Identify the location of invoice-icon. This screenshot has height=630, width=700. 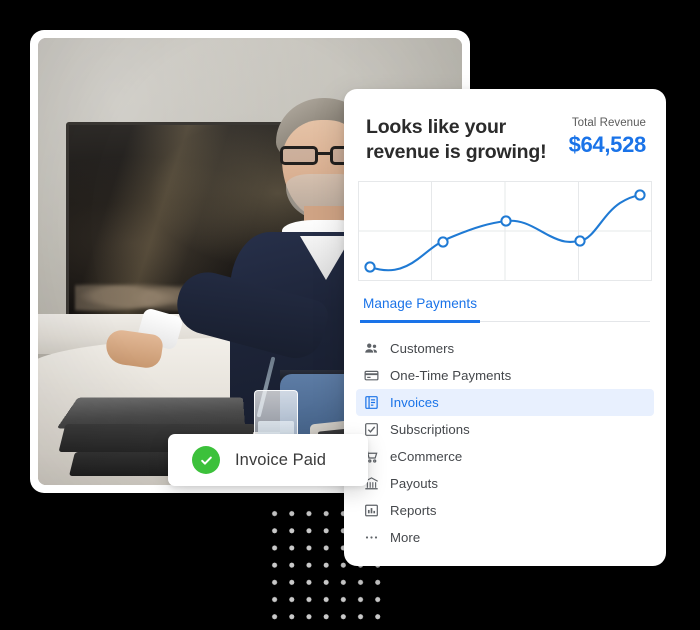
(371, 402).